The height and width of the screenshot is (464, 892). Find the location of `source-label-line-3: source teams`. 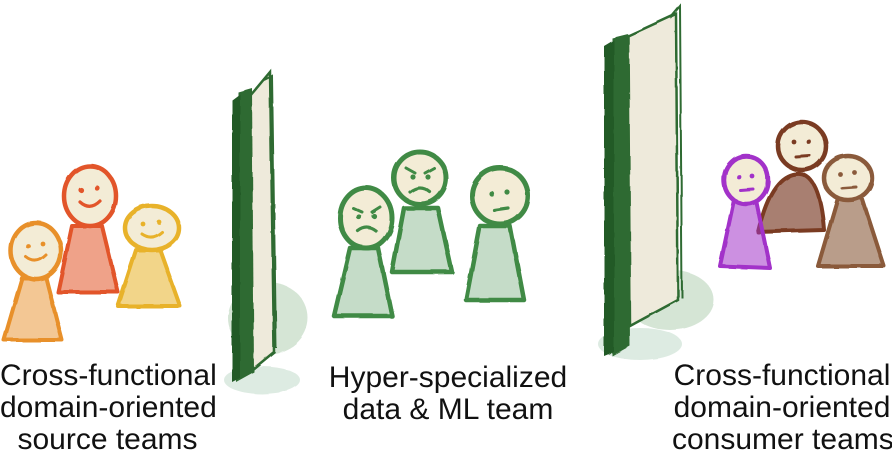

source-label-line-3: source teams is located at coordinates (107, 439).